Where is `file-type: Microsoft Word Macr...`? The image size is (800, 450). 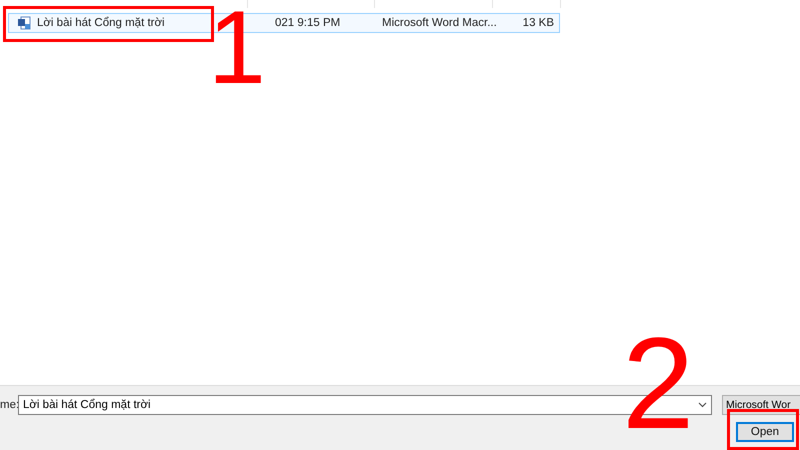 file-type: Microsoft Word Macr... is located at coordinates (437, 23).